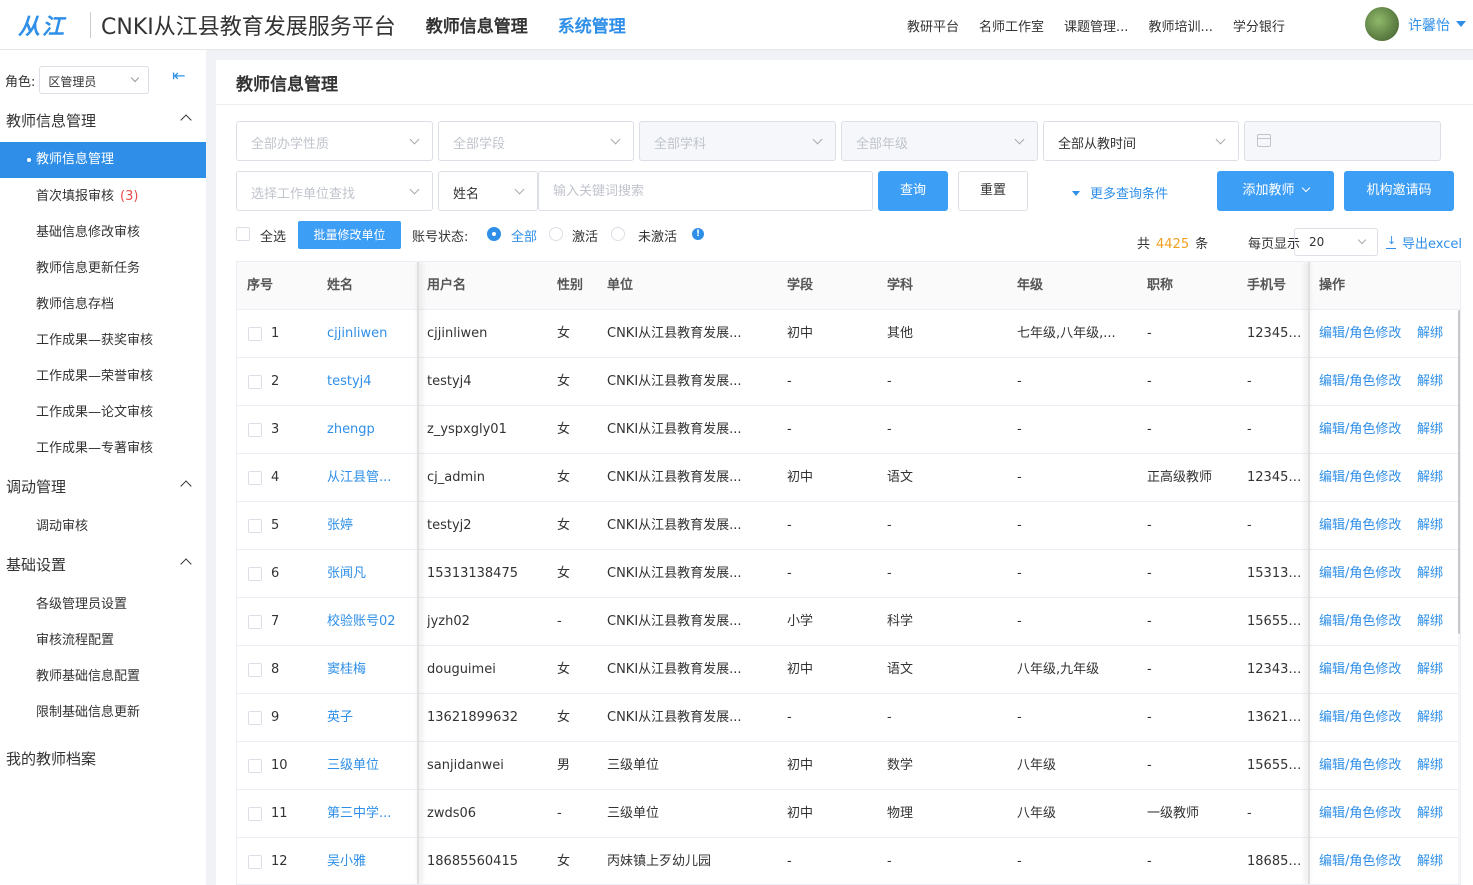 This screenshot has height=885, width=1473. Describe the element at coordinates (101, 120) in the screenshot. I see `menu-group-teacher-info: 教师信息管理` at that location.